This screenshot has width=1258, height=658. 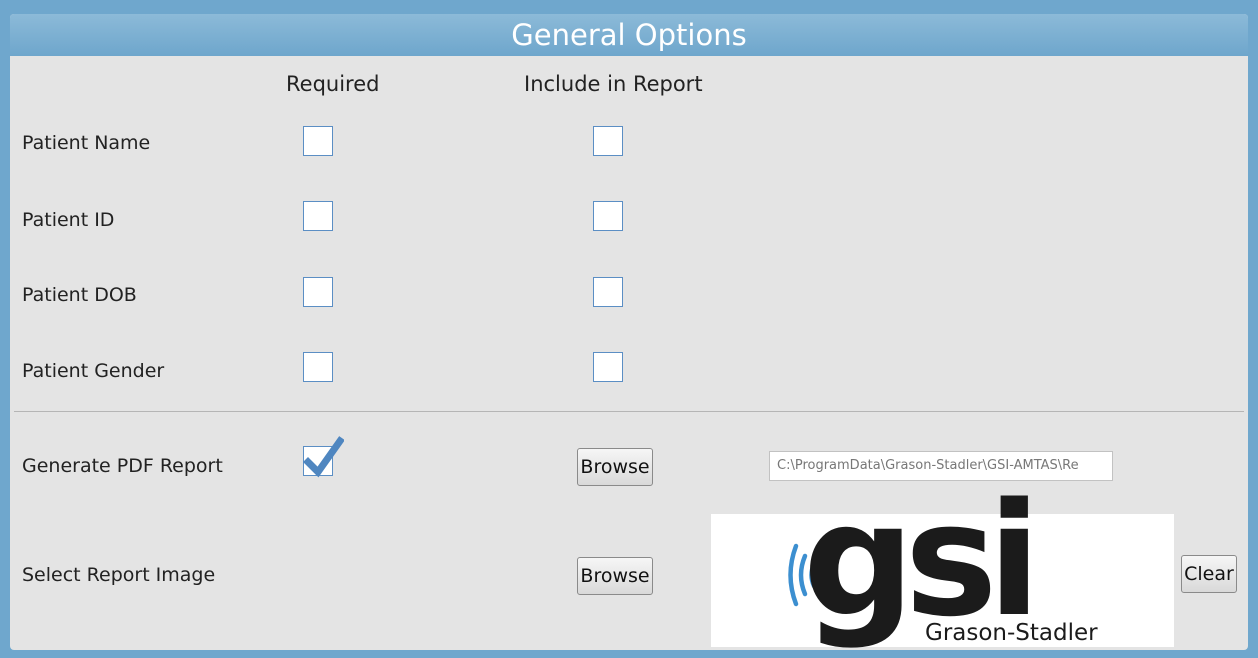 What do you see at coordinates (615, 576) in the screenshot?
I see `report-image-browse-button: Browse` at bounding box center [615, 576].